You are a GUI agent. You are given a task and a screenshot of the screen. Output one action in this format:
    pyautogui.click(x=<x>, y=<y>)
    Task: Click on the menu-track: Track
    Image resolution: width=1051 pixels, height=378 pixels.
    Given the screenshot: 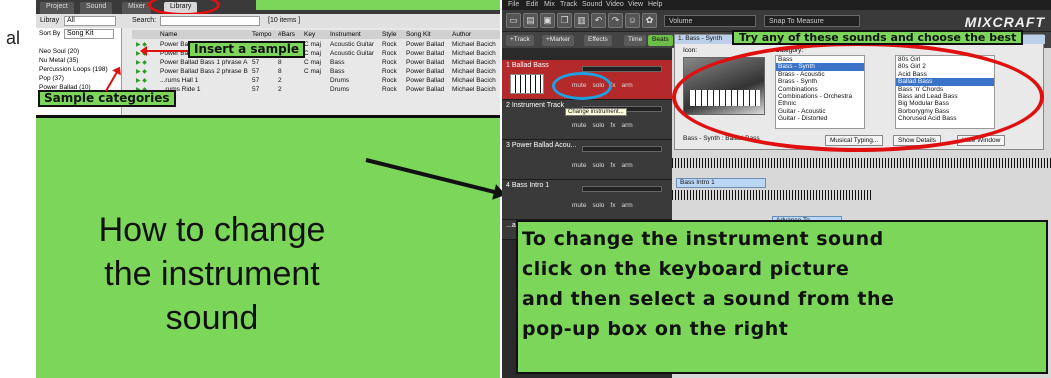 What is the action you would take?
    pyautogui.click(x=568, y=4)
    